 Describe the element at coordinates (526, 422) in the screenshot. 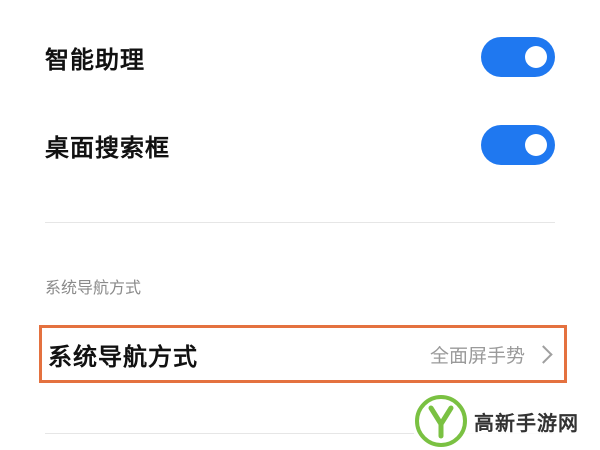

I see `watermark-text: 高新手游网` at that location.